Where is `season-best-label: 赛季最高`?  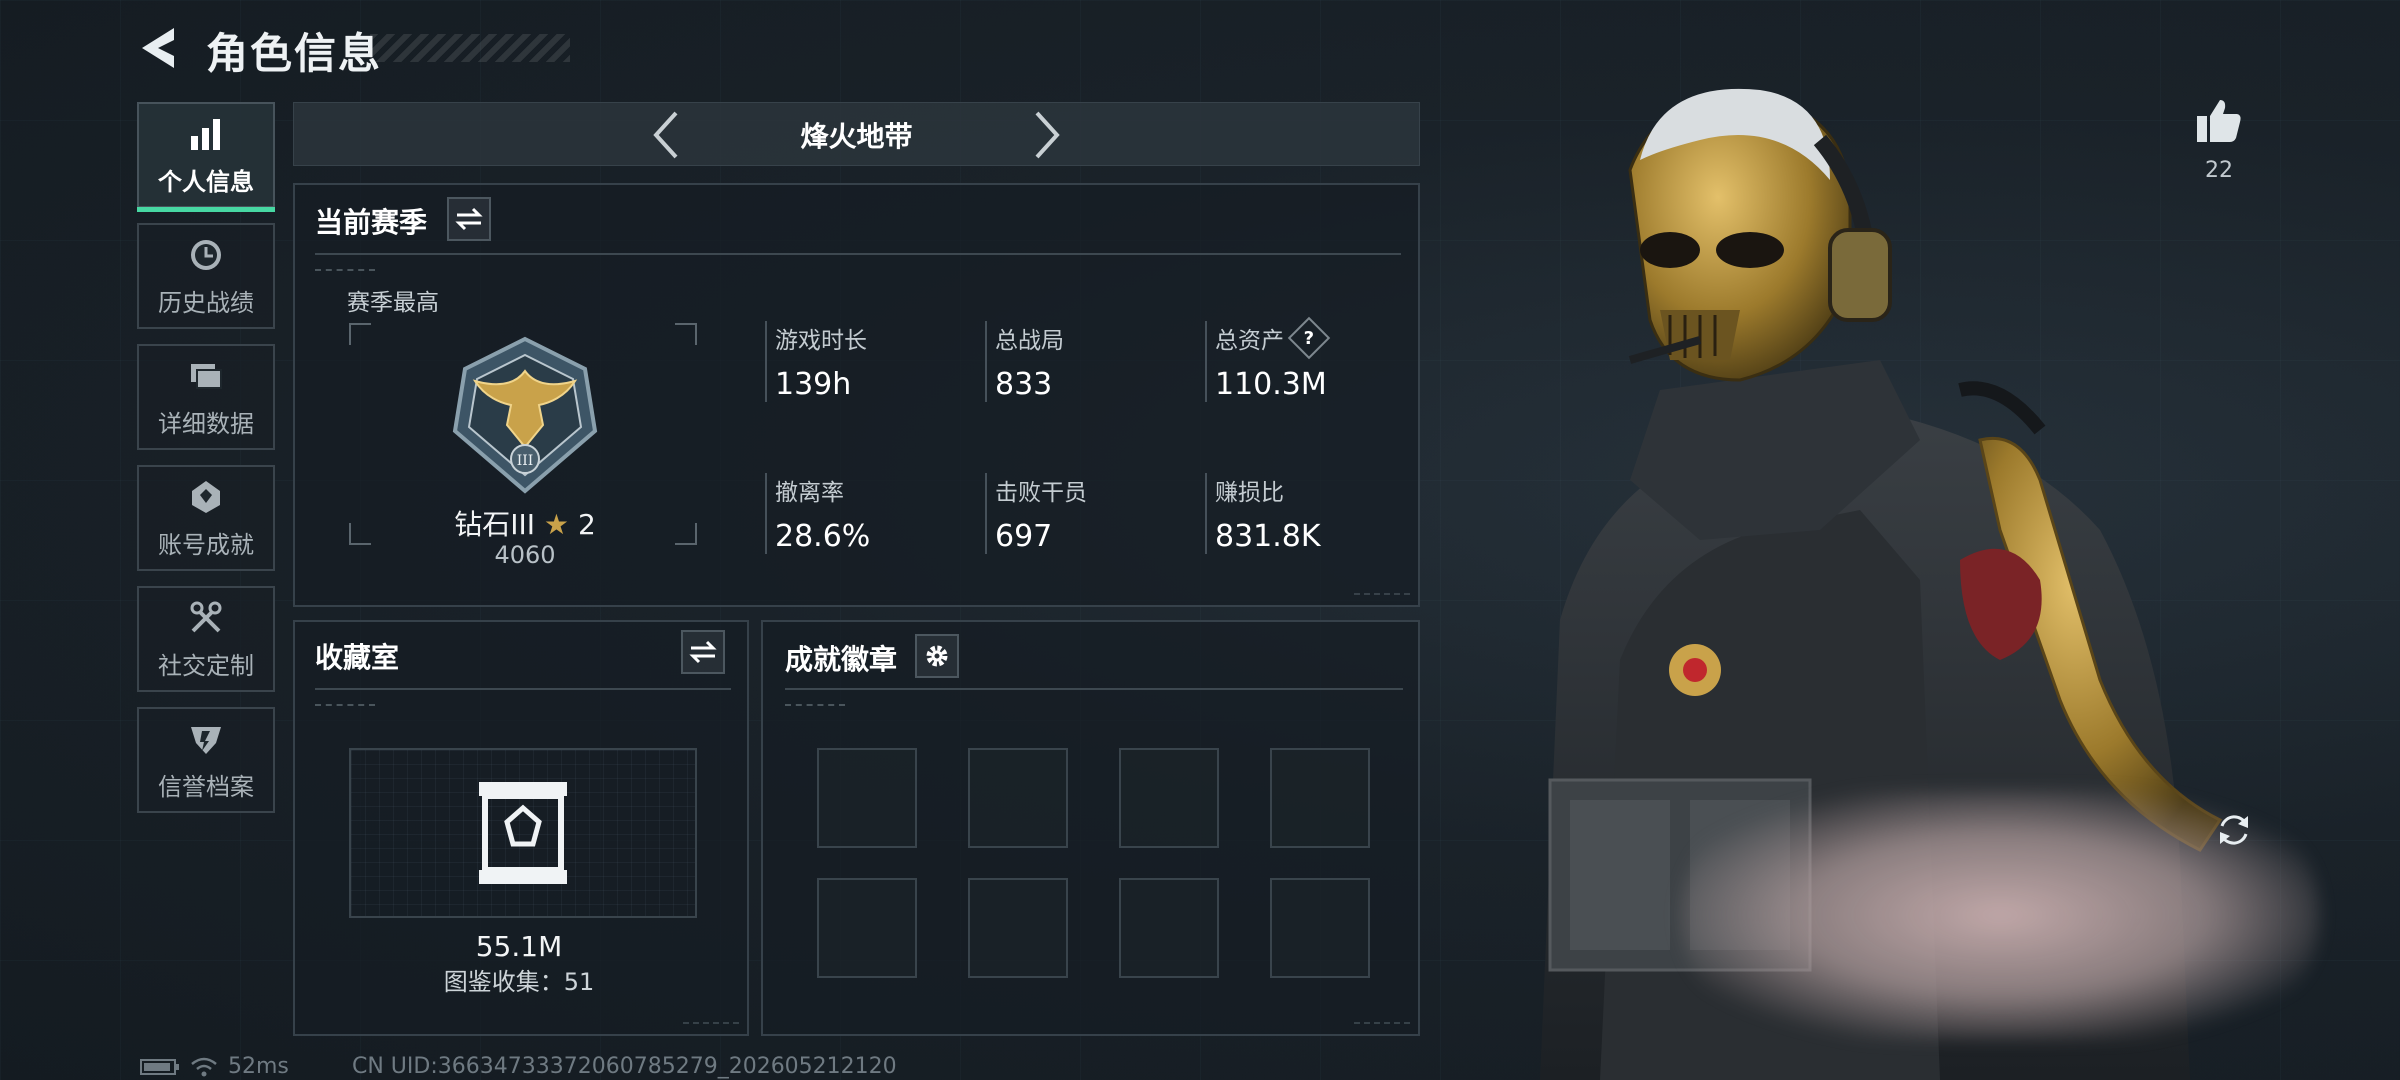
season-best-label: 赛季最高 is located at coordinates (393, 303).